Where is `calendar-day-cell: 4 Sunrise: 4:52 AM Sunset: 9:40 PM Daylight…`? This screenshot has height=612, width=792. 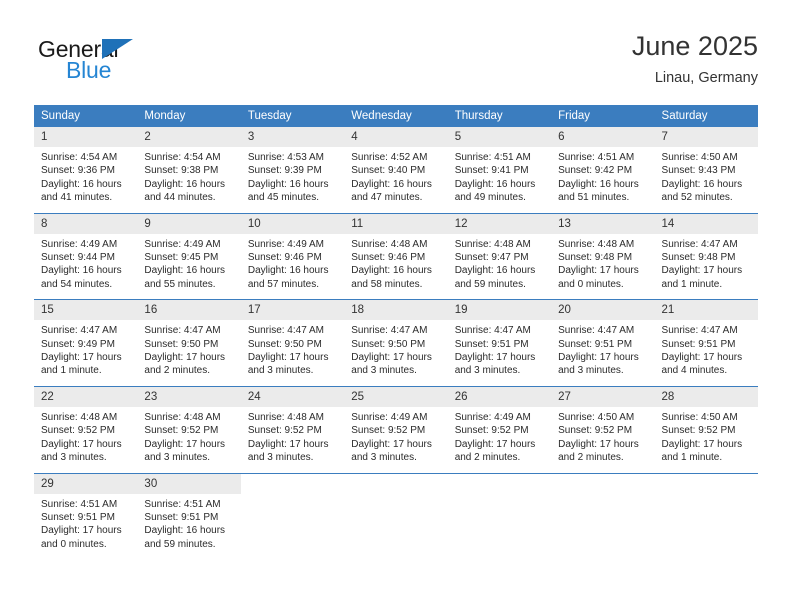
calendar-day-cell: 4 Sunrise: 4:52 AM Sunset: 9:40 PM Daylight… is located at coordinates (396, 170).